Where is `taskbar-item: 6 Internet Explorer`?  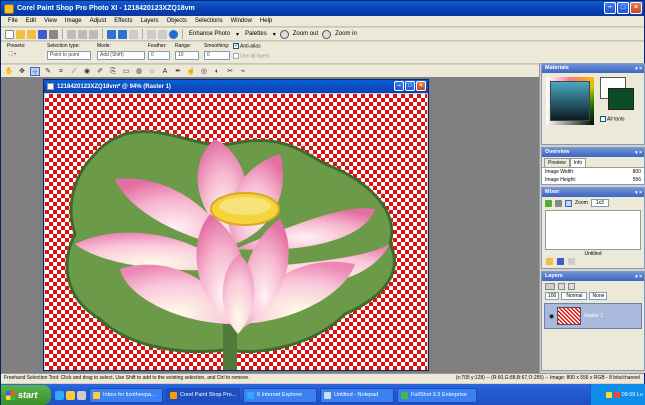 taskbar-item: 6 Internet Explorer is located at coordinates (280, 395).